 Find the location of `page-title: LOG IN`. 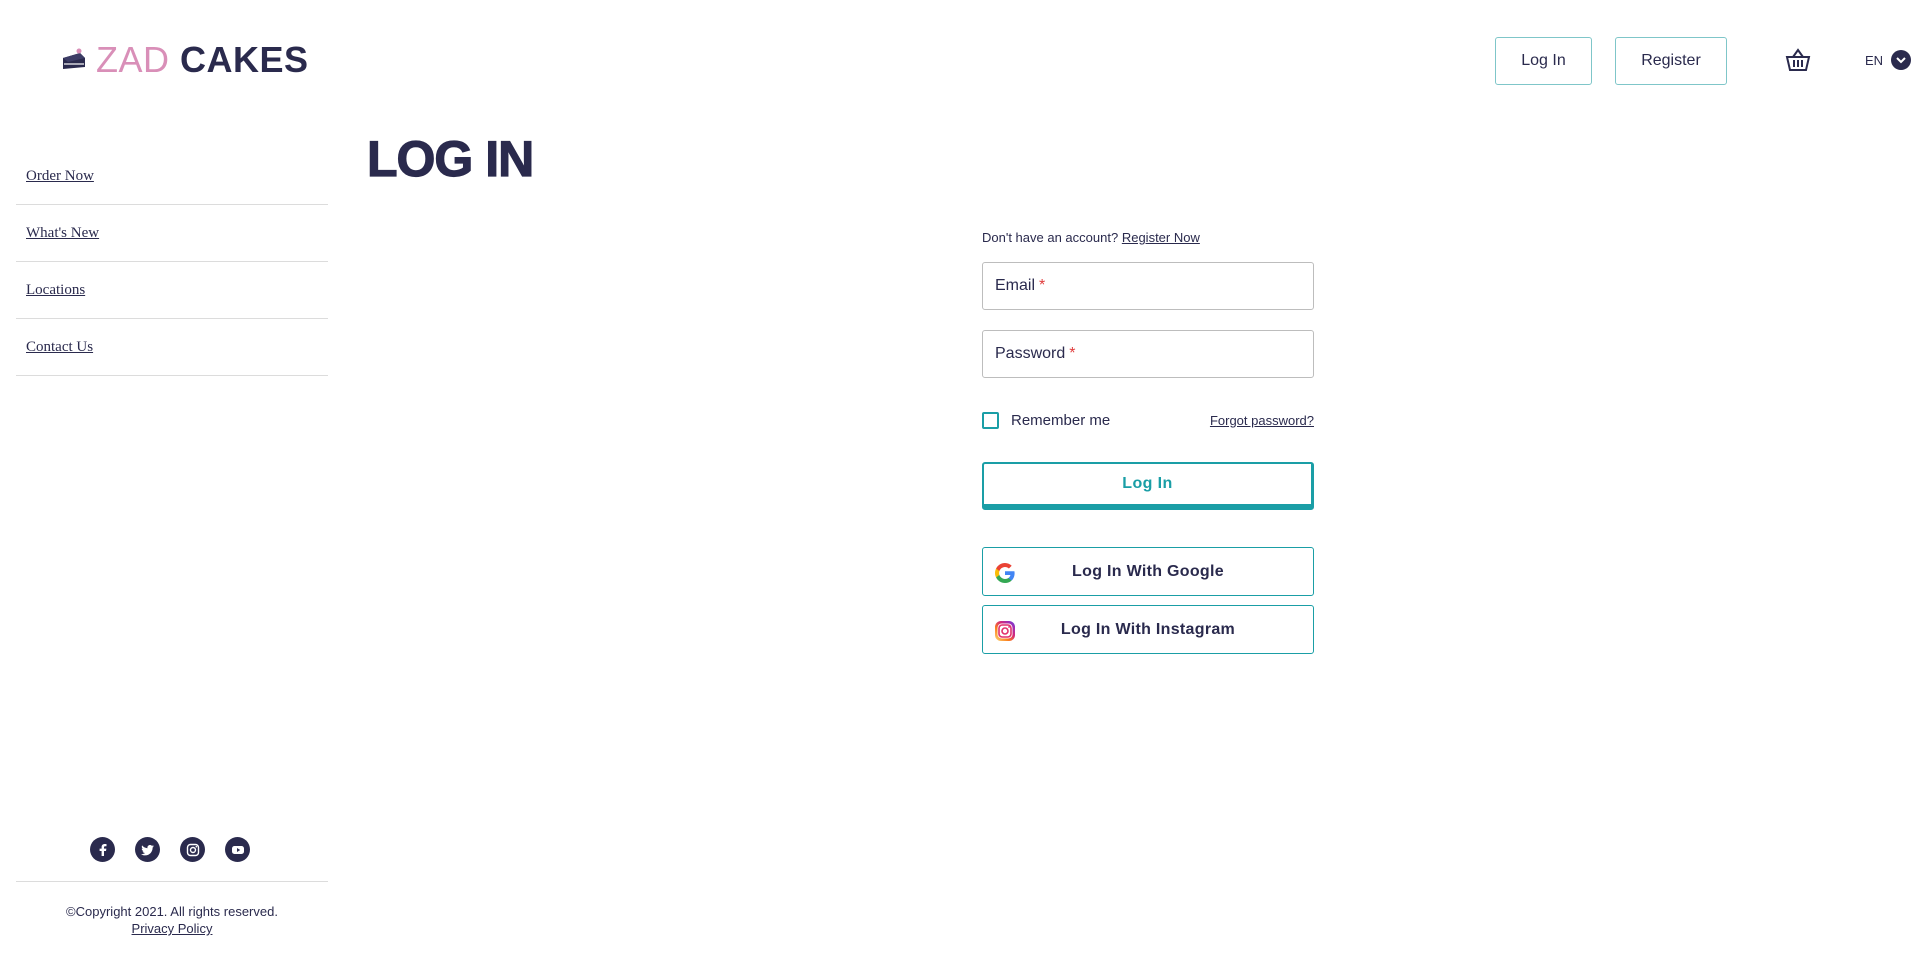

page-title: LOG IN is located at coordinates (450, 158).